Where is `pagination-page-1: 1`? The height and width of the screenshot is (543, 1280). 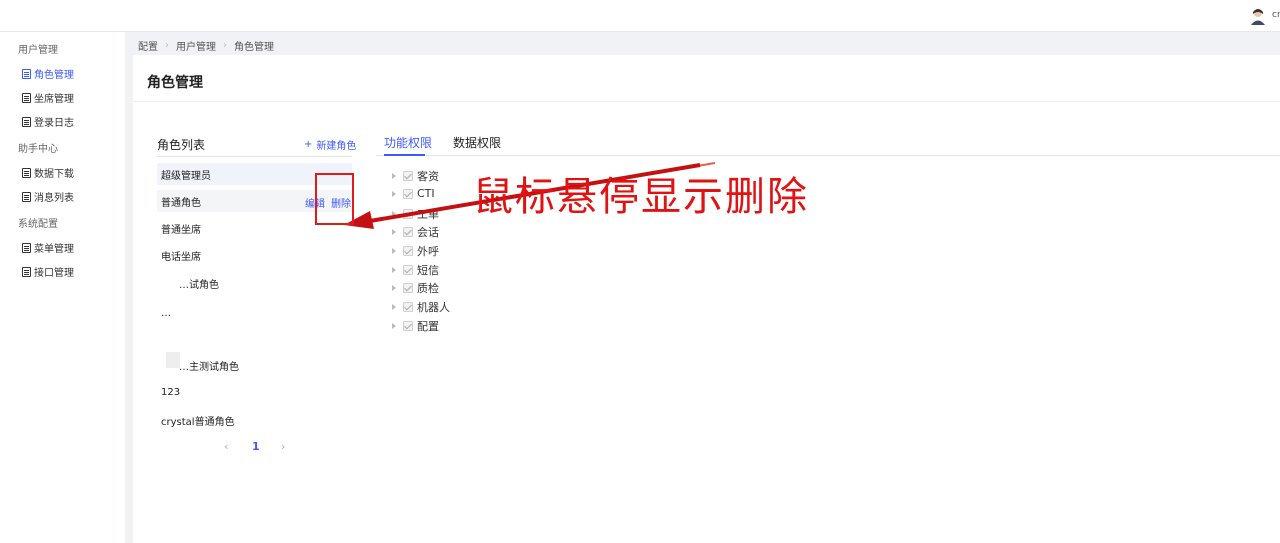
pagination-page-1: 1 is located at coordinates (256, 446).